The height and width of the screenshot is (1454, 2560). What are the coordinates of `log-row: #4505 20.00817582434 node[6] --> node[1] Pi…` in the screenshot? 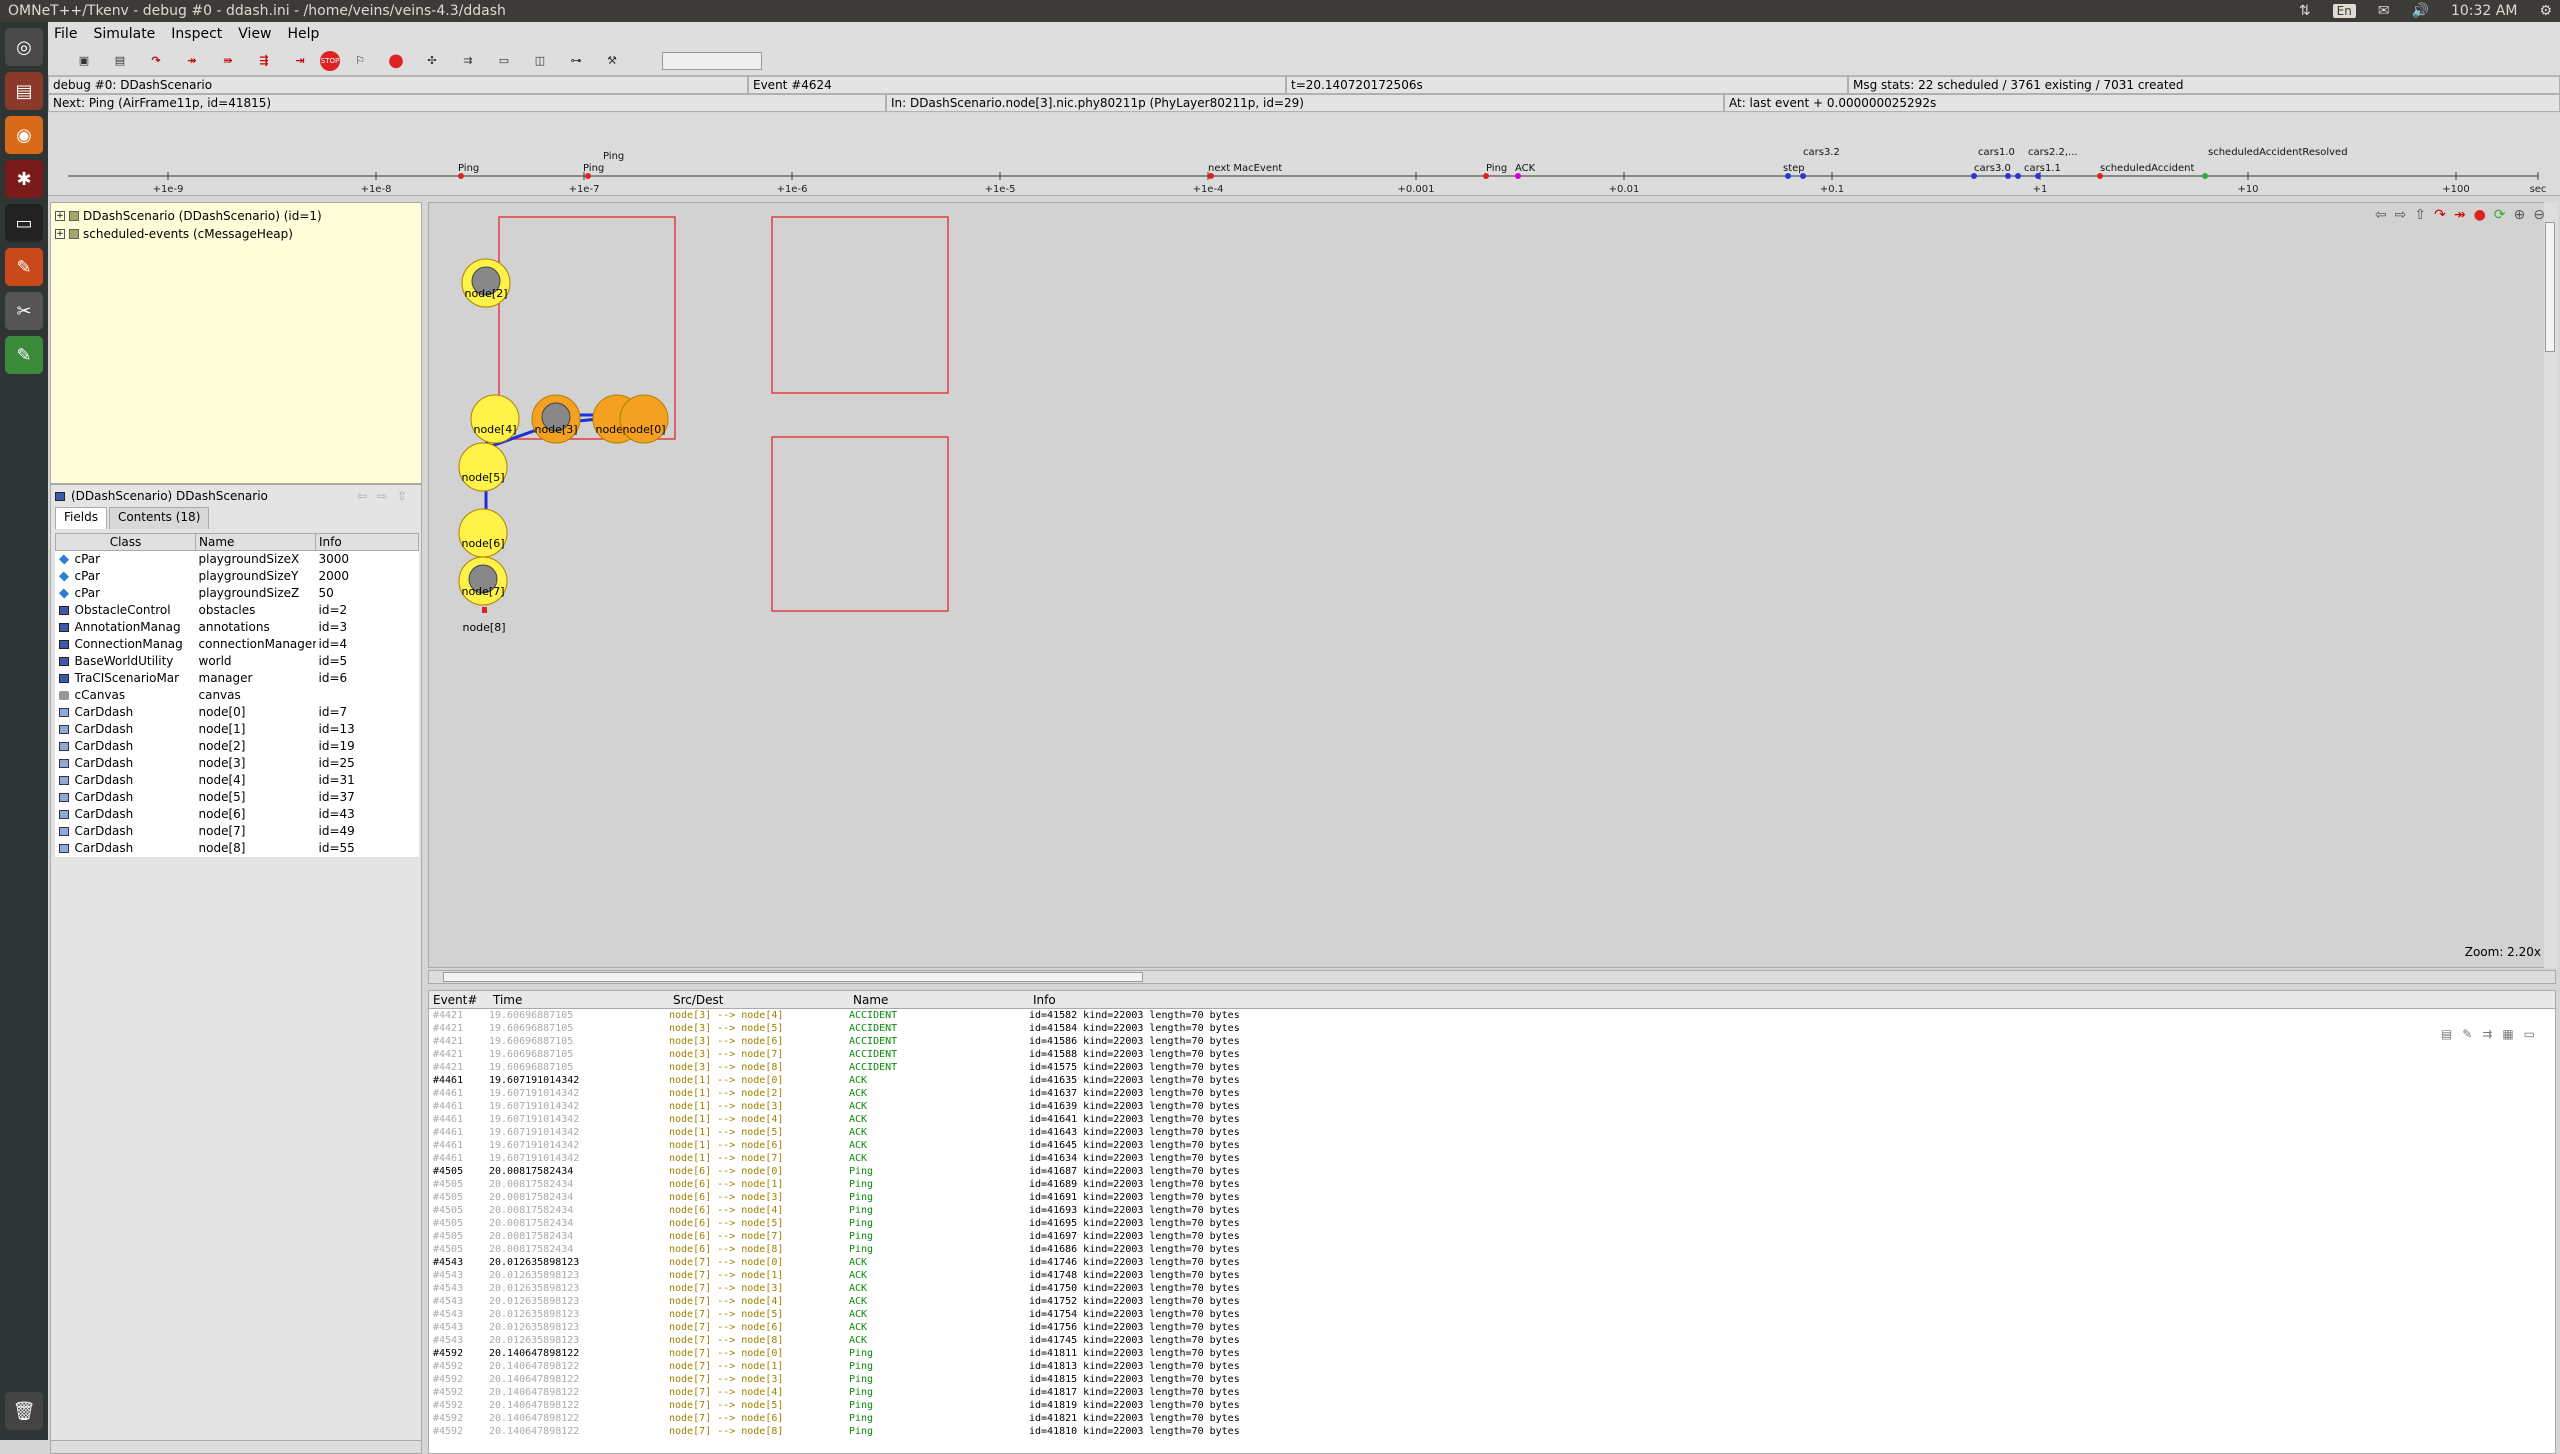 It's located at (1492, 1184).